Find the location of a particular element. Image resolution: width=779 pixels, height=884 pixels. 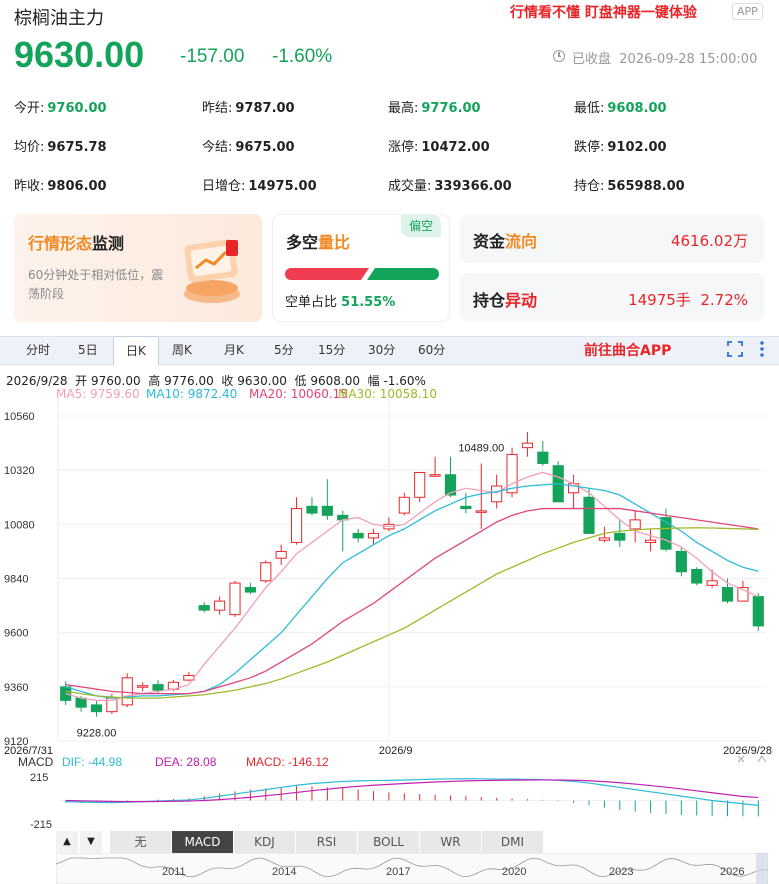

tab-period: 周K is located at coordinates (182, 350).